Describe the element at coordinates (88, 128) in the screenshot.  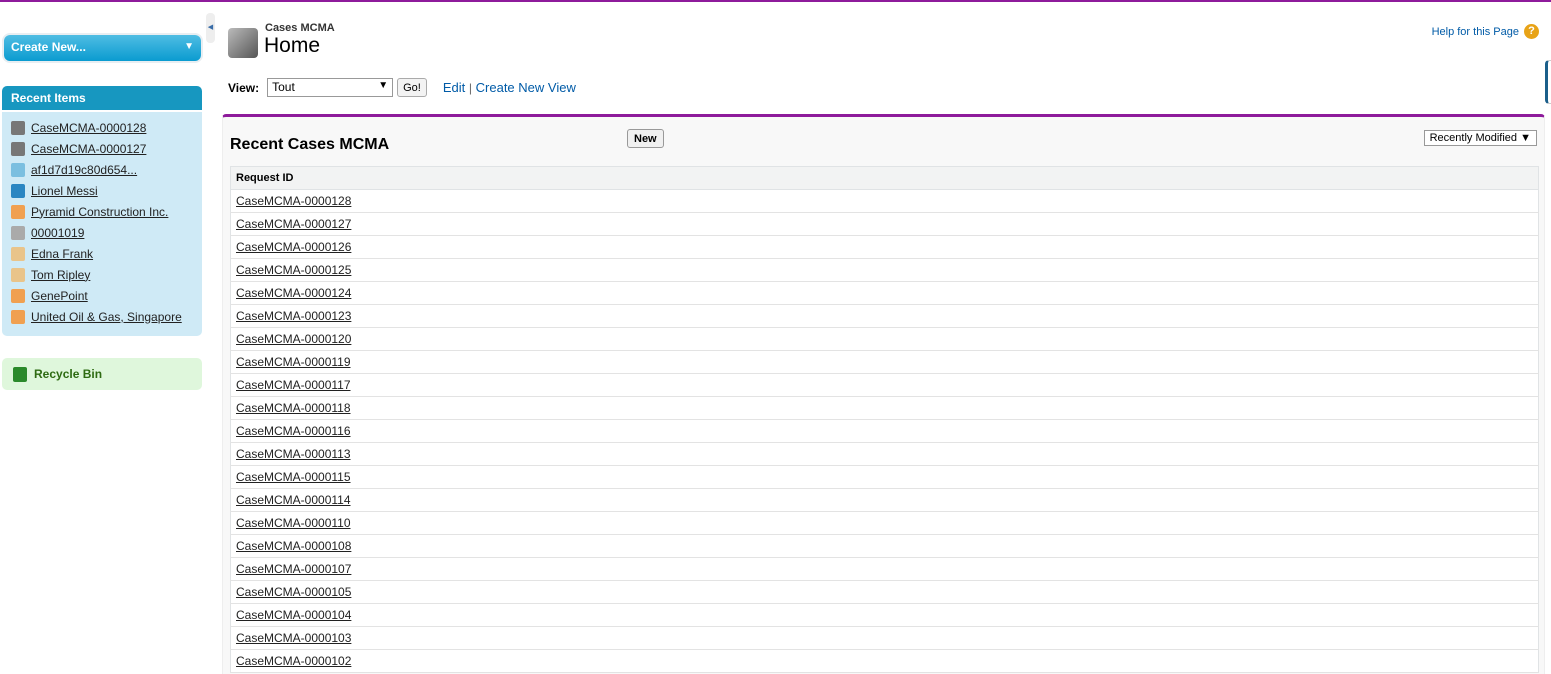
I see `recent-item-link: CaseMCMA-0000128` at that location.